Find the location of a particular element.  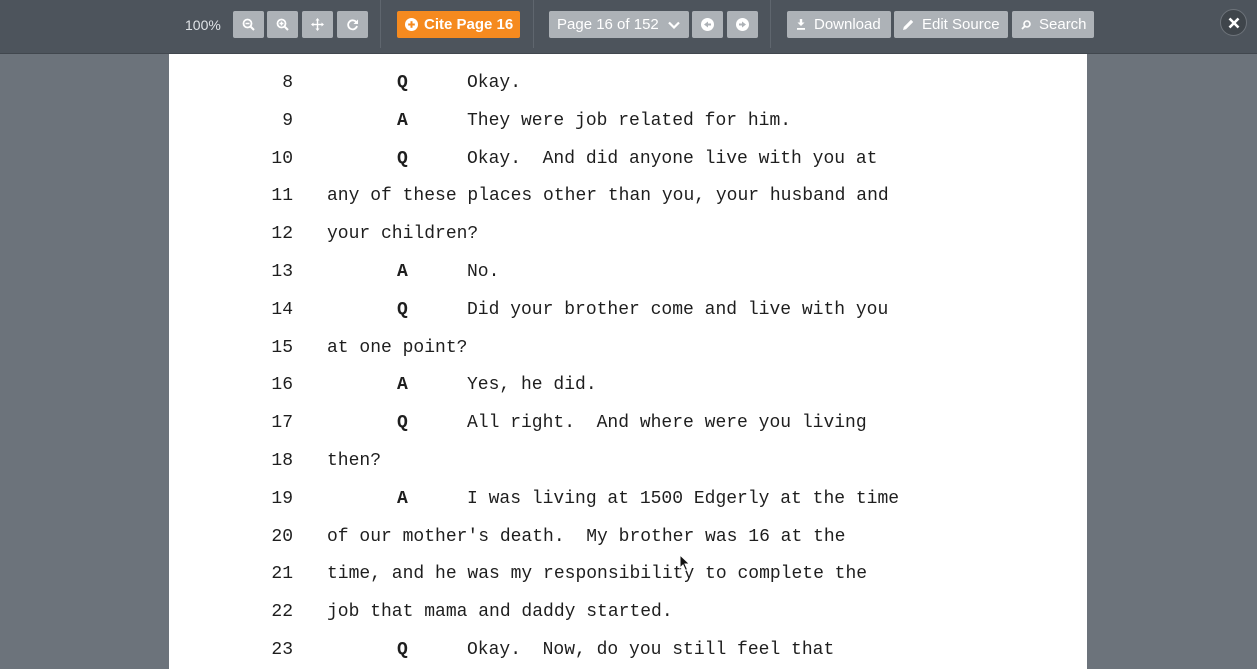

line-text: your children? is located at coordinates (403, 234).